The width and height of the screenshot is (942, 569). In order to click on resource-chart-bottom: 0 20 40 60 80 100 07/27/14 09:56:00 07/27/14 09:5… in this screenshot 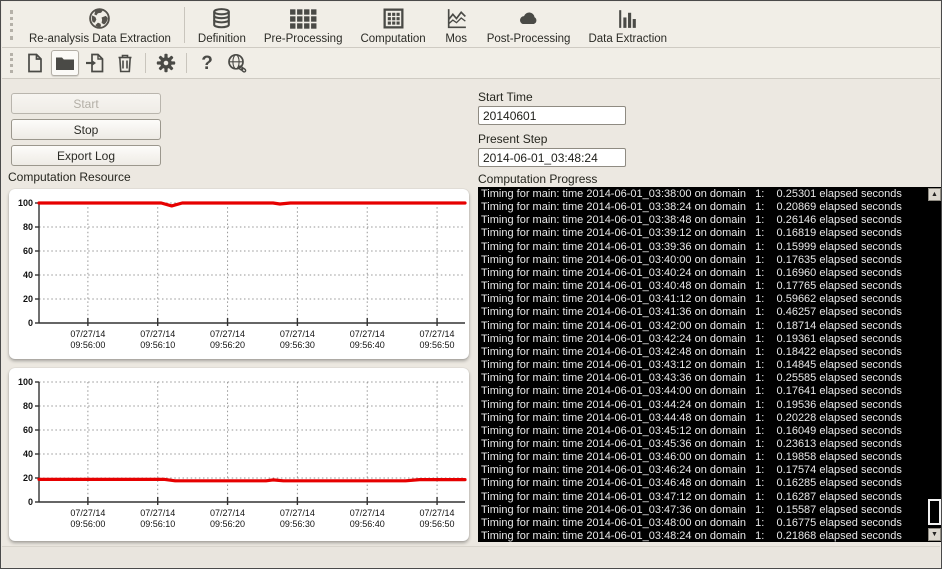, I will do `click(239, 454)`.